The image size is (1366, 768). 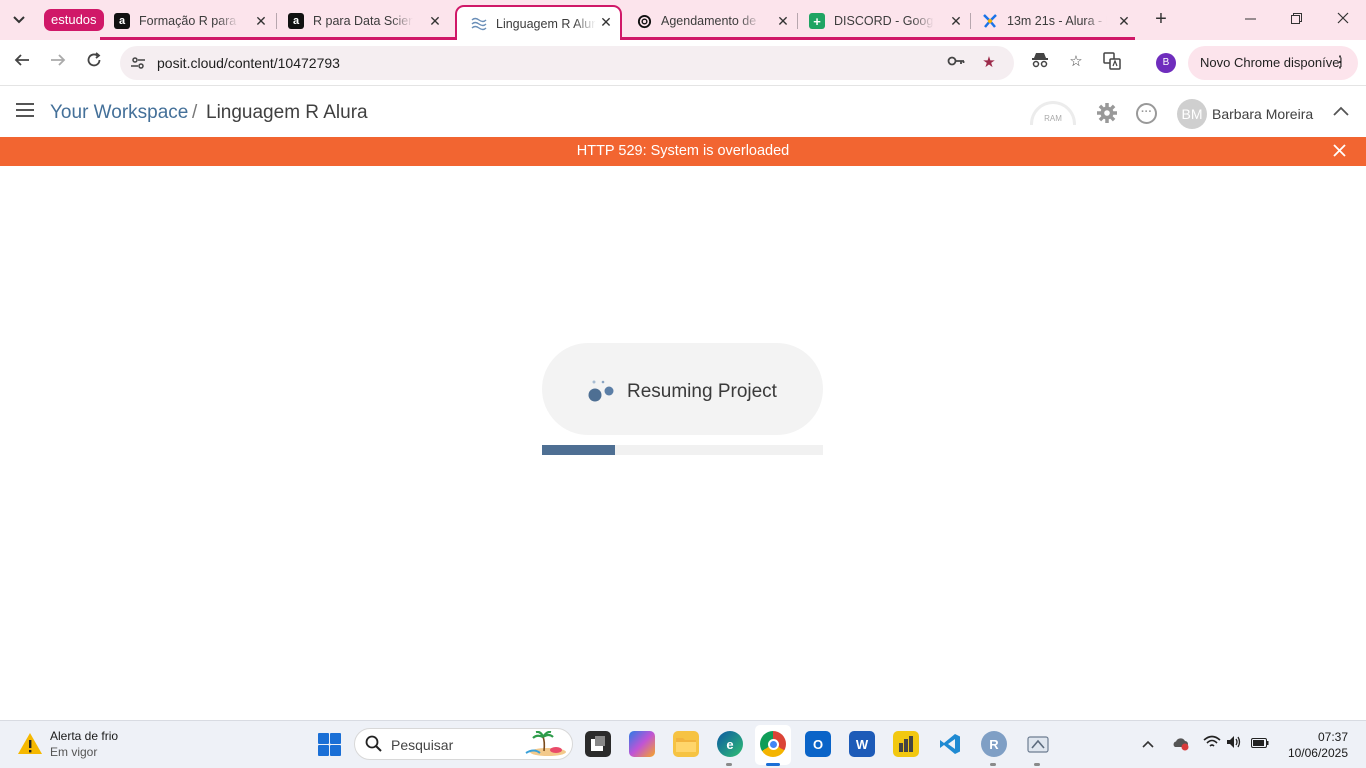 I want to click on close-window-button, so click(x=1343, y=19).